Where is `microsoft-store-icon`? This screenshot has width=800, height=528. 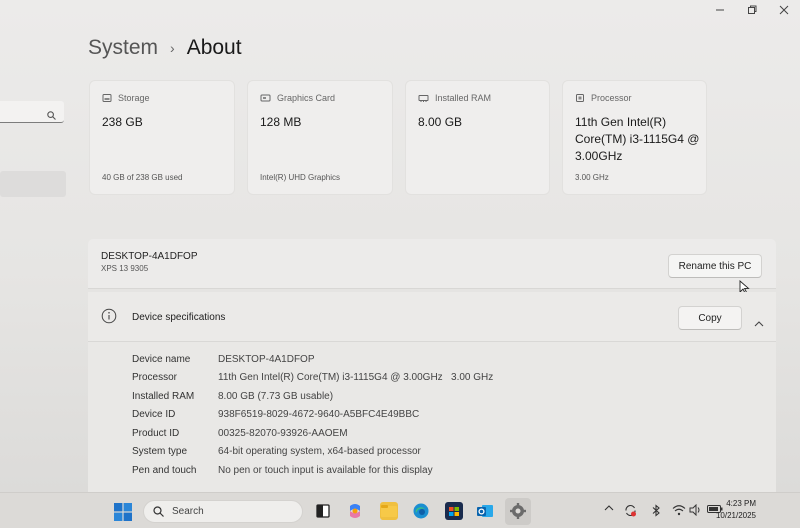 microsoft-store-icon is located at coordinates (454, 511).